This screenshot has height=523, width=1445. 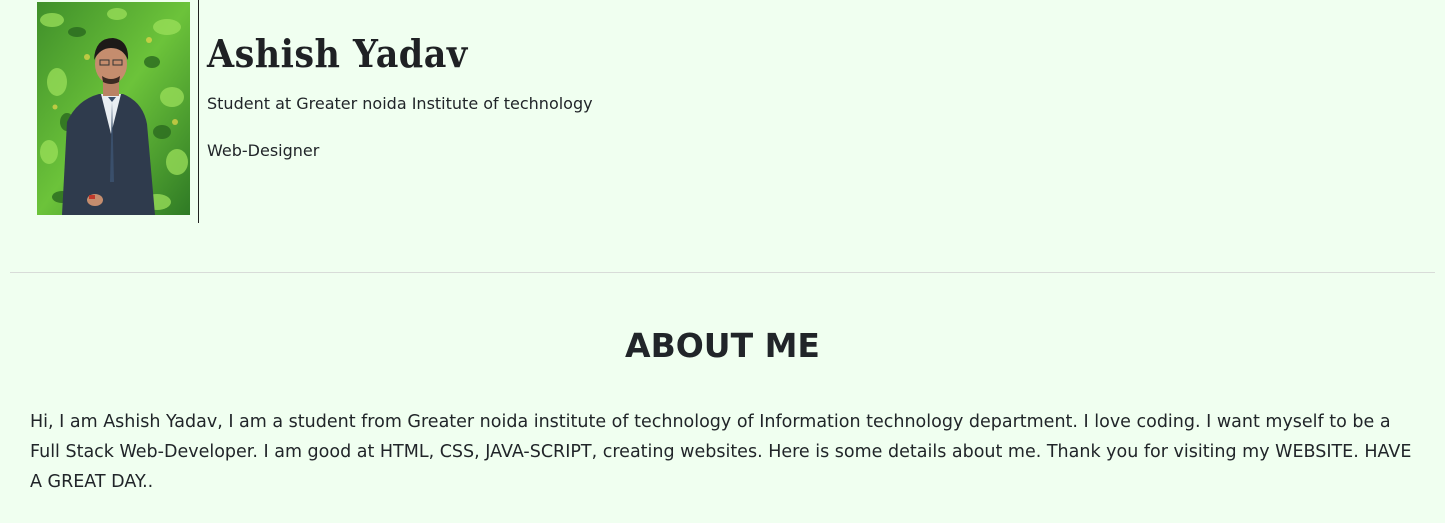 What do you see at coordinates (113, 108) in the screenshot?
I see `profile-photo` at bounding box center [113, 108].